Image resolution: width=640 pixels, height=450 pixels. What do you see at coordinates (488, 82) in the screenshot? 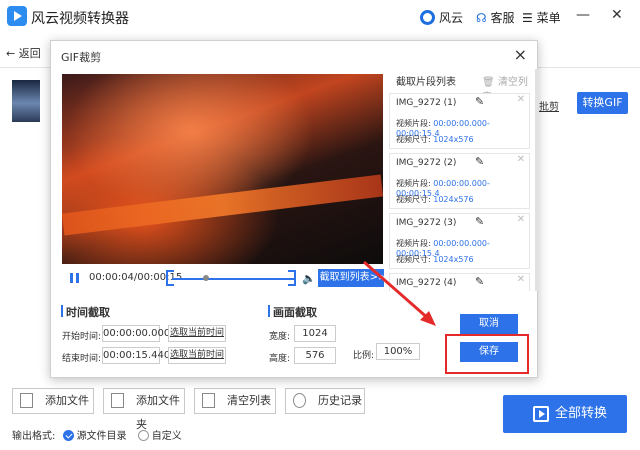
I see `trash-icon: 🗑` at bounding box center [488, 82].